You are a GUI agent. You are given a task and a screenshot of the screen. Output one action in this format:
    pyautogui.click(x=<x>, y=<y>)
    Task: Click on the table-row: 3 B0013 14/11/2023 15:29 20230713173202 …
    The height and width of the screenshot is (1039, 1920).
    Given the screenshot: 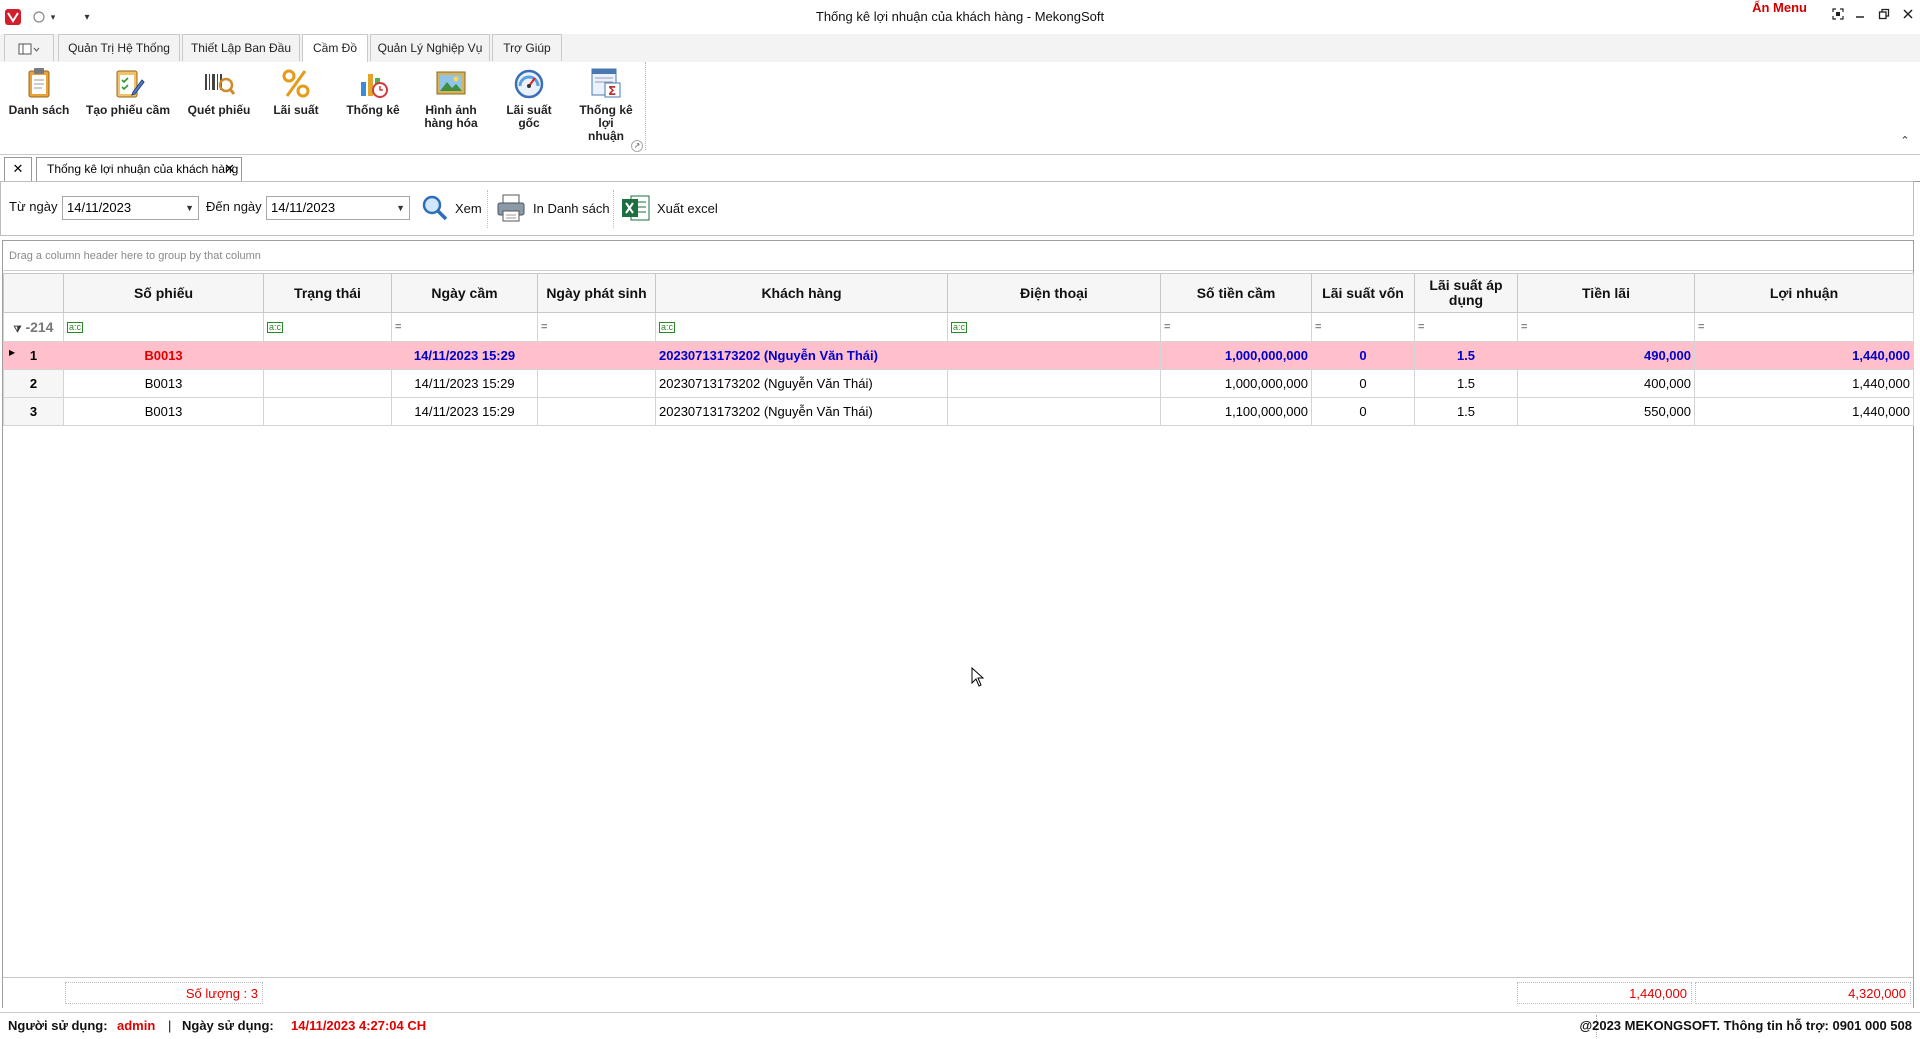 What is the action you would take?
    pyautogui.click(x=958, y=411)
    